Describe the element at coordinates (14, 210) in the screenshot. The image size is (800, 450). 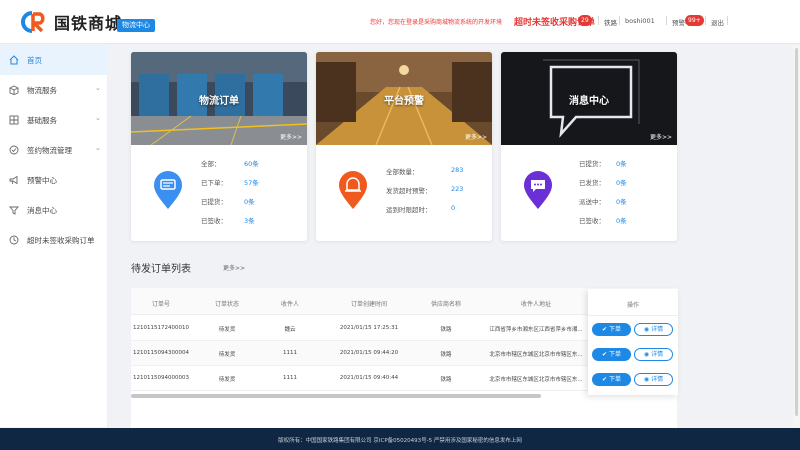
I see `bell-icon` at that location.